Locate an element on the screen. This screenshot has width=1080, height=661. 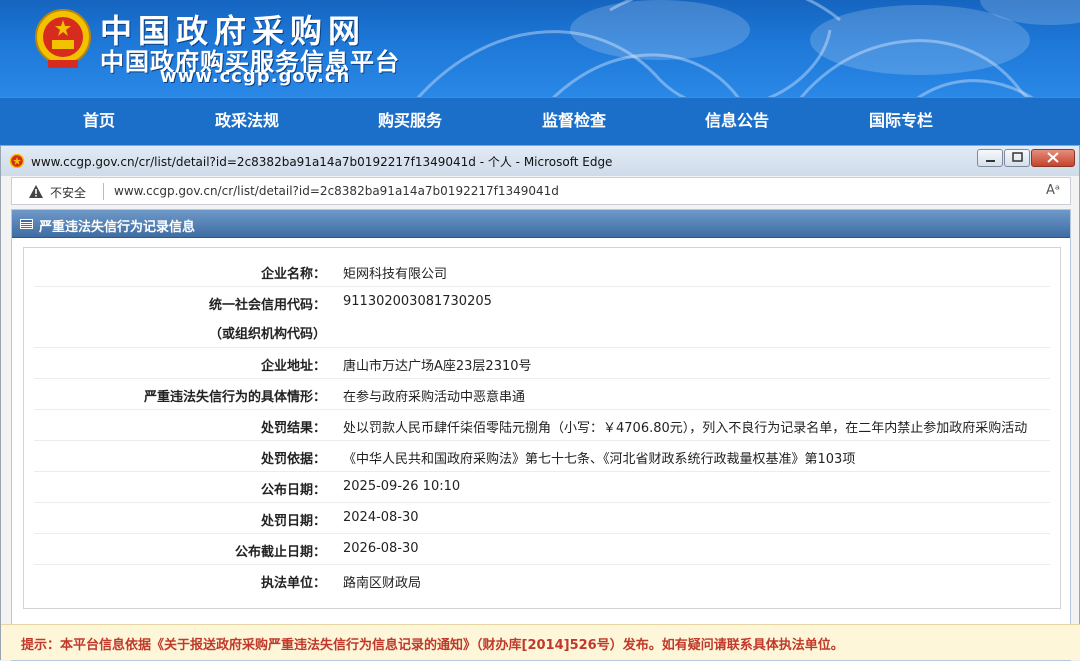
field-value: 2025-09-26 10:10 is located at coordinates (402, 486).